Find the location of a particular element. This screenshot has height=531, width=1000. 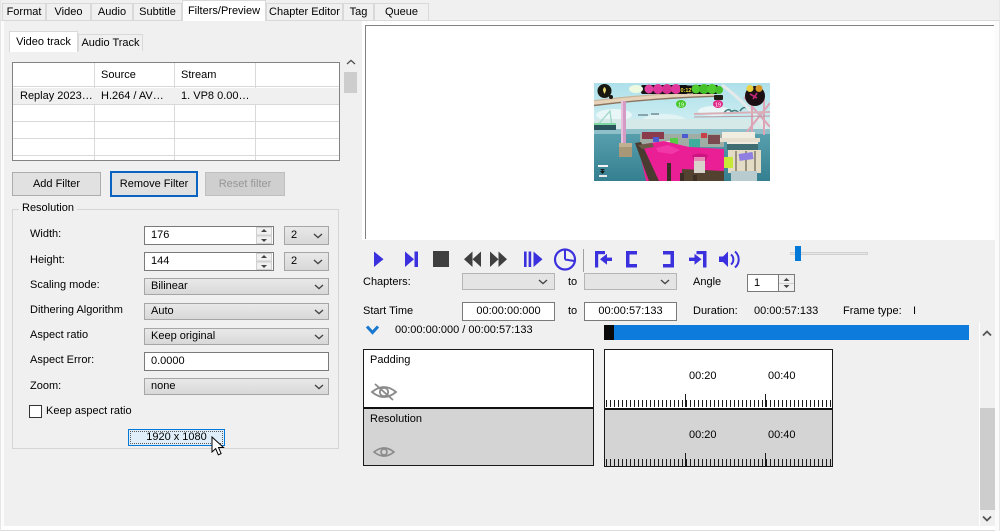

svg-text: 0:12 is located at coordinates (685, 91).